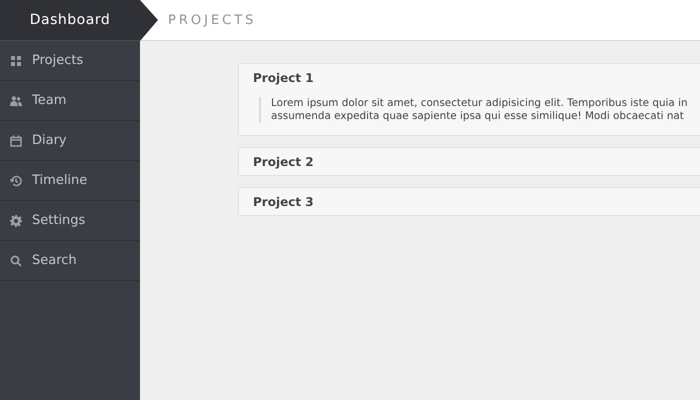 This screenshot has width=700, height=400. I want to click on sidebar-item: Diary, so click(70, 141).